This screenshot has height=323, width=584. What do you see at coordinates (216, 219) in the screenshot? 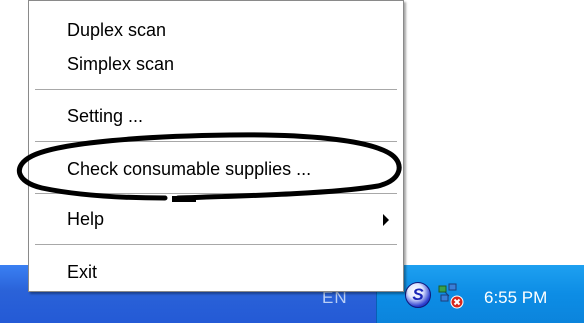
I see `menu-item-help: Help` at bounding box center [216, 219].